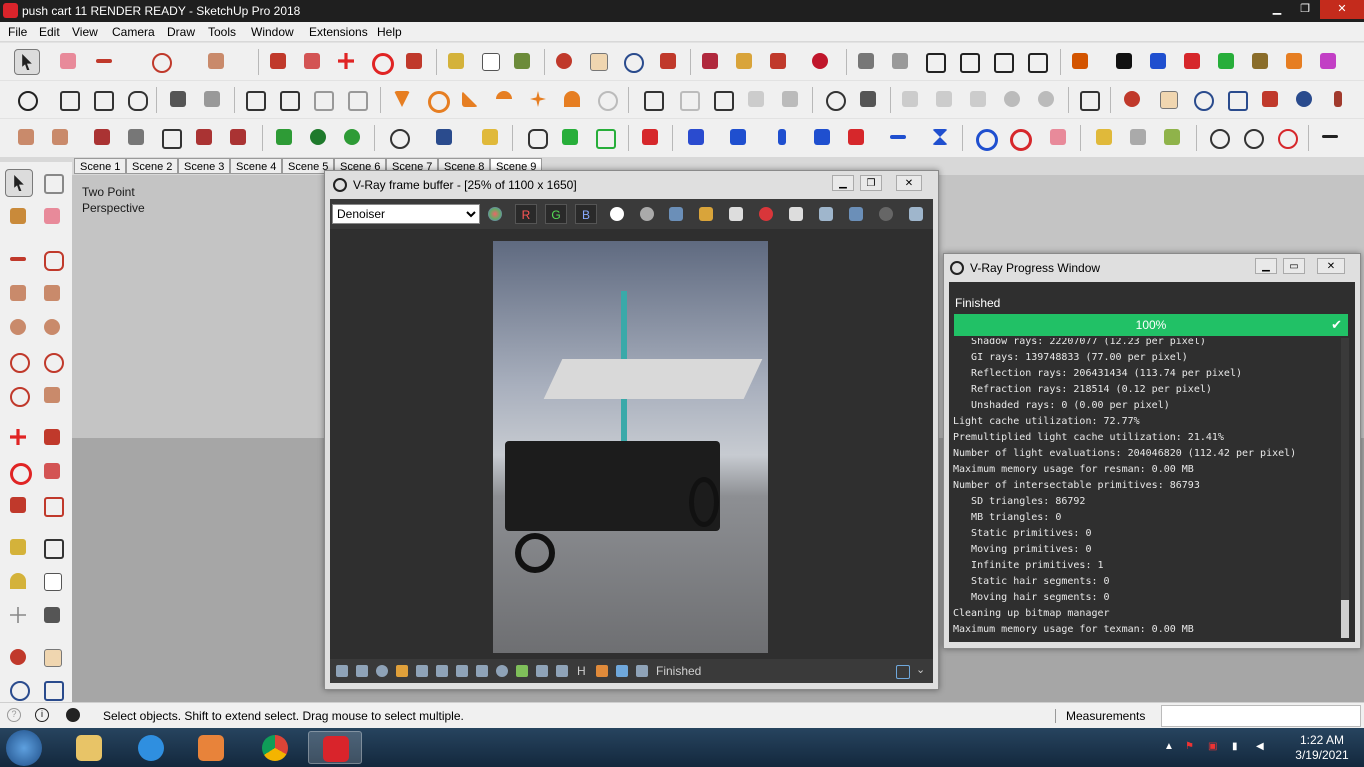  What do you see at coordinates (402, 99) in the screenshot?
I see `protractor-button` at bounding box center [402, 99].